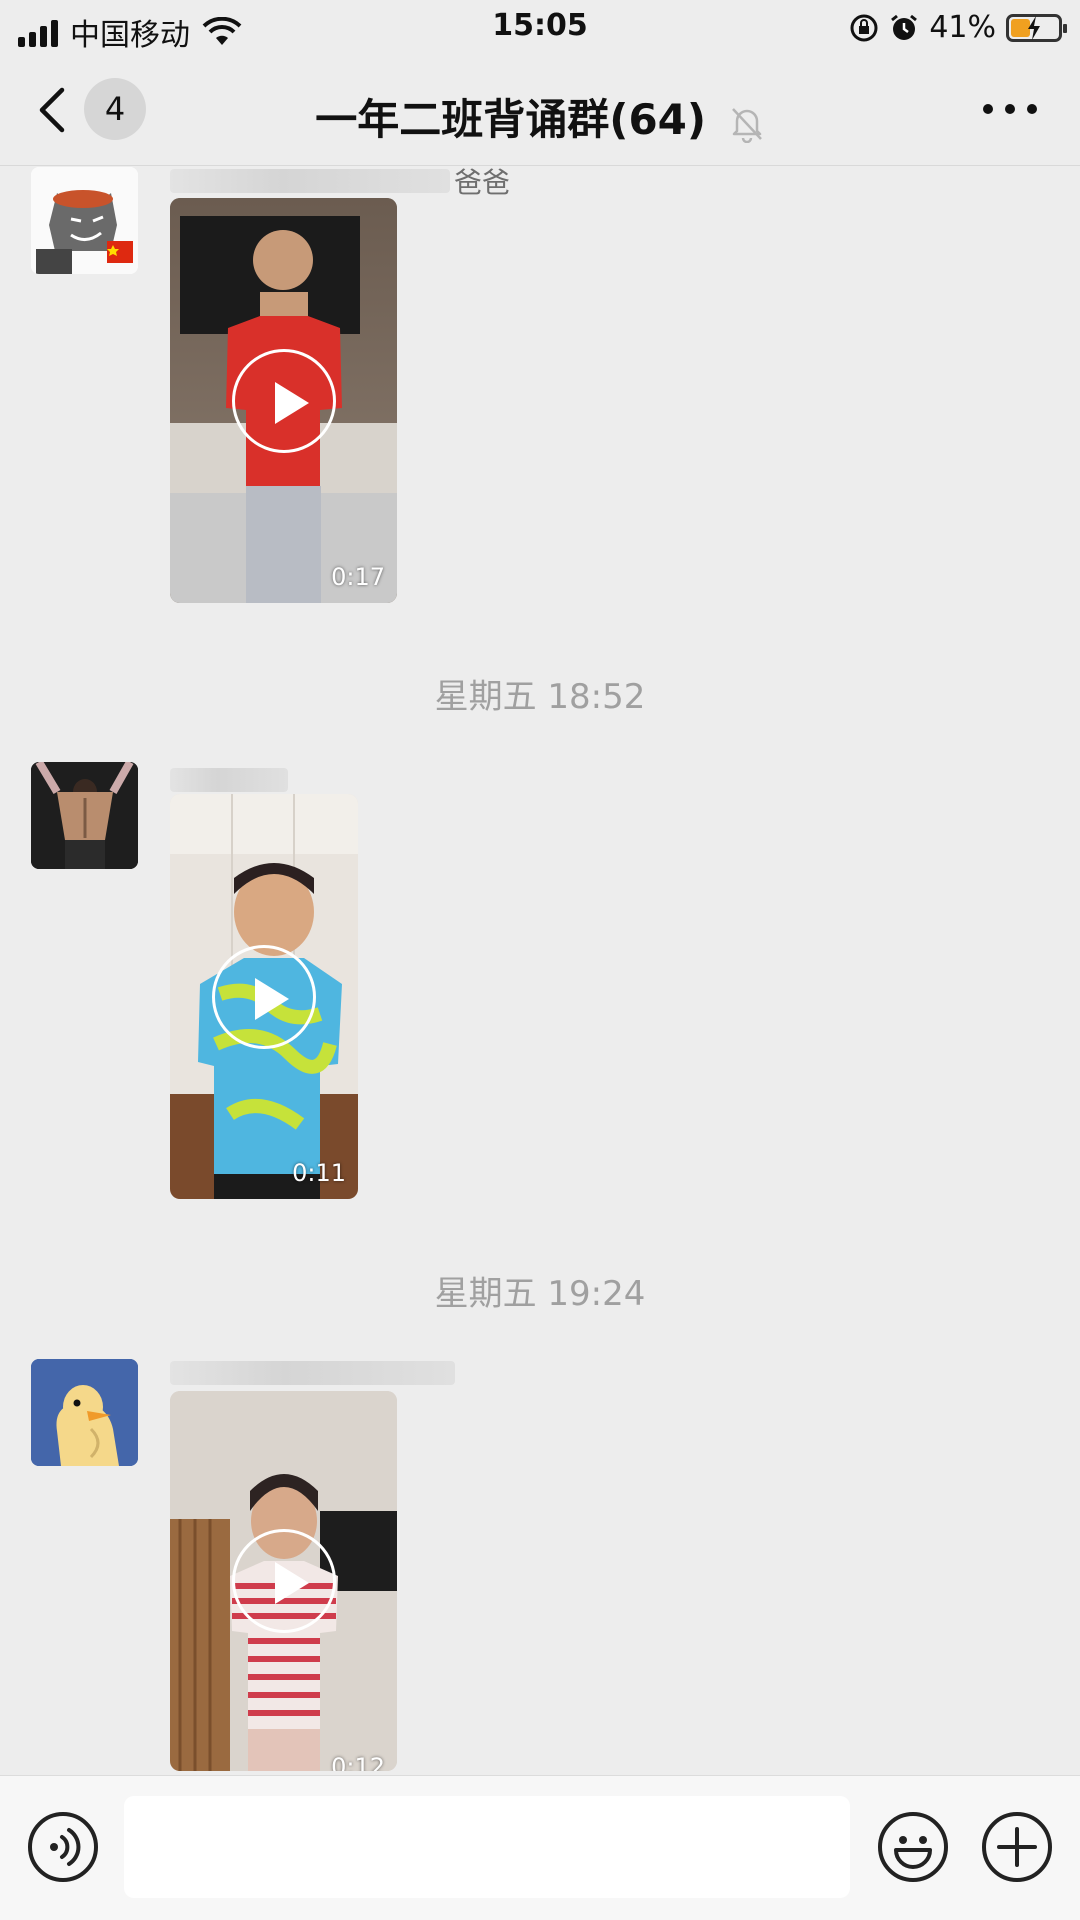 The image size is (1080, 1920). Describe the element at coordinates (904, 27) in the screenshot. I see `alarm-icon` at that location.